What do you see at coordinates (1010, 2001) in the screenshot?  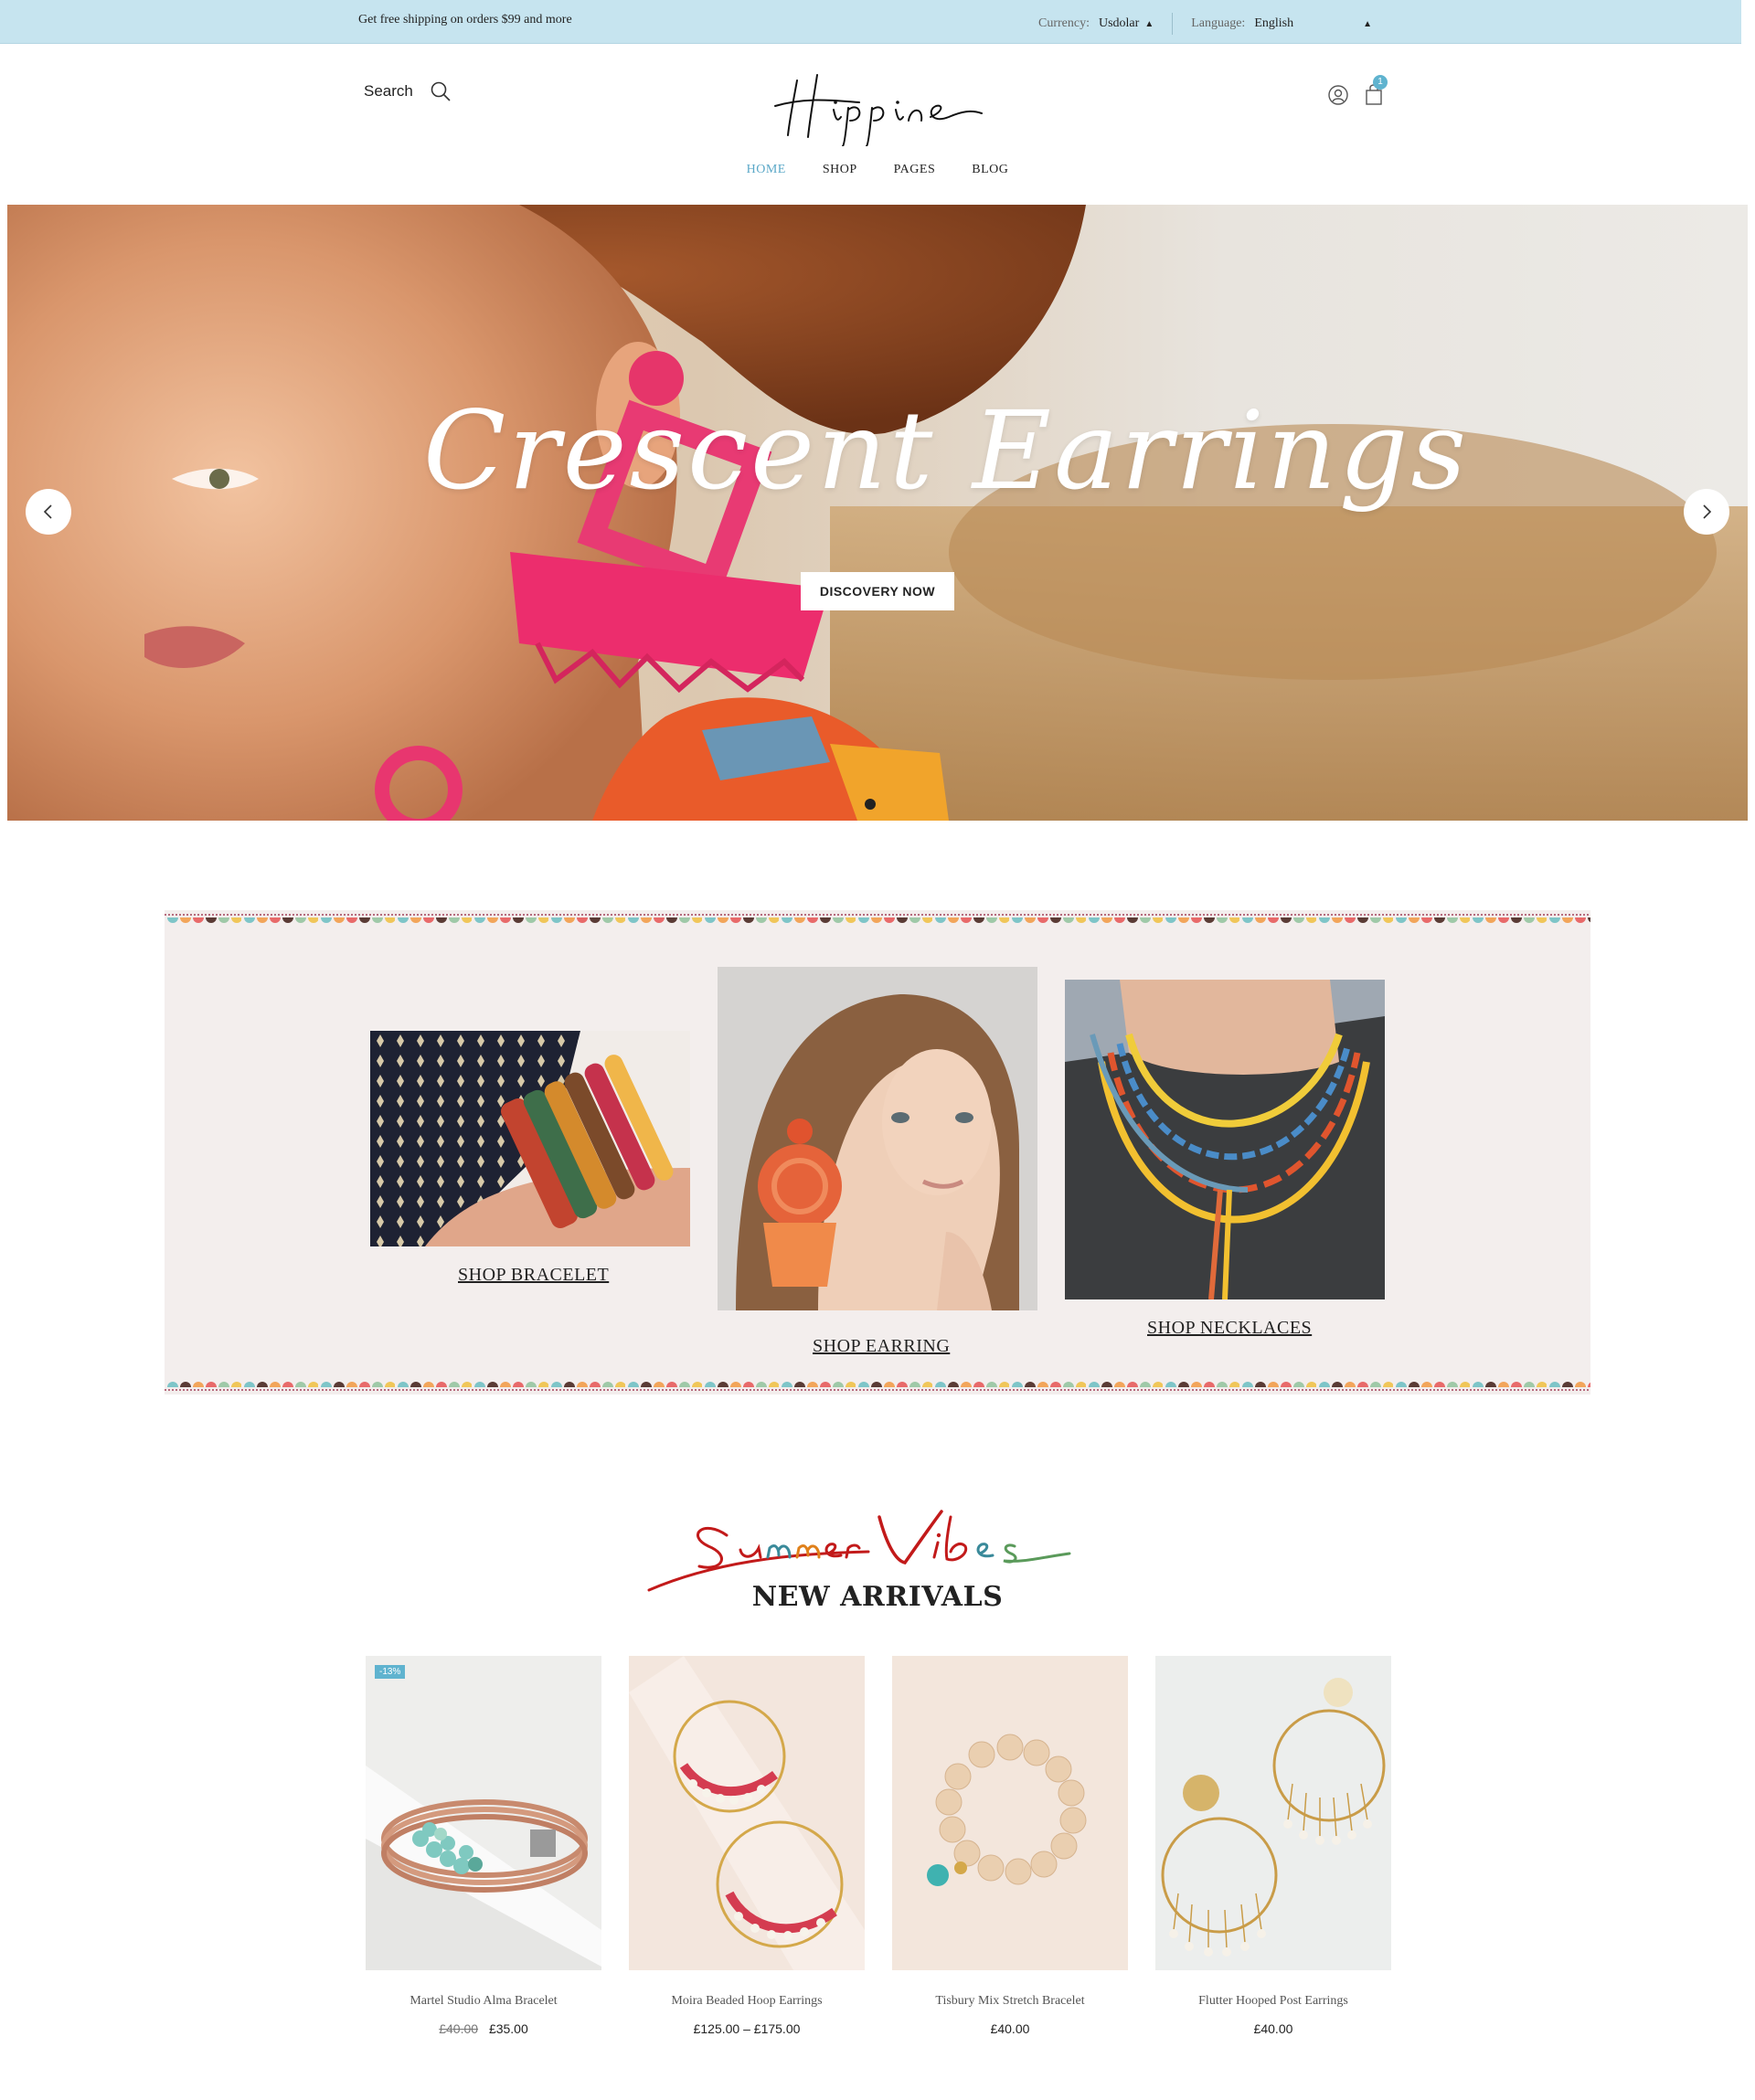 I see `product-name: Tisbury Mix Stretch Bracelet` at bounding box center [1010, 2001].